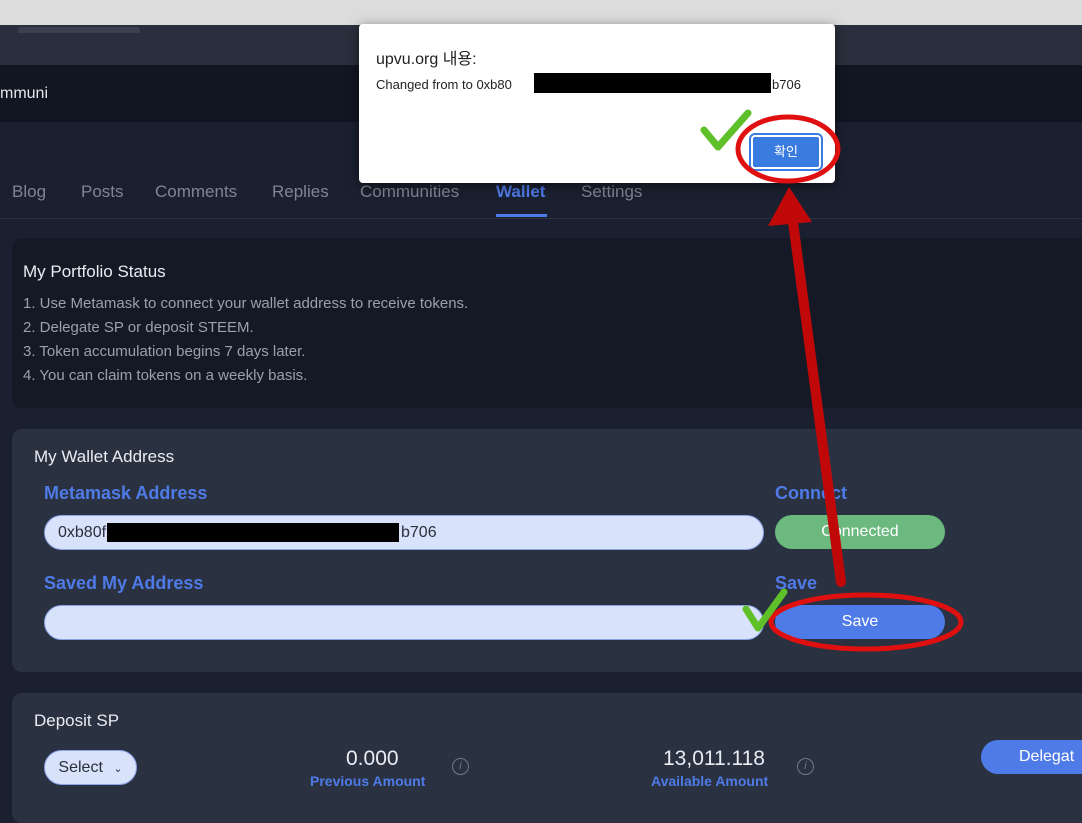  I want to click on address-suffix: b706, so click(419, 532).